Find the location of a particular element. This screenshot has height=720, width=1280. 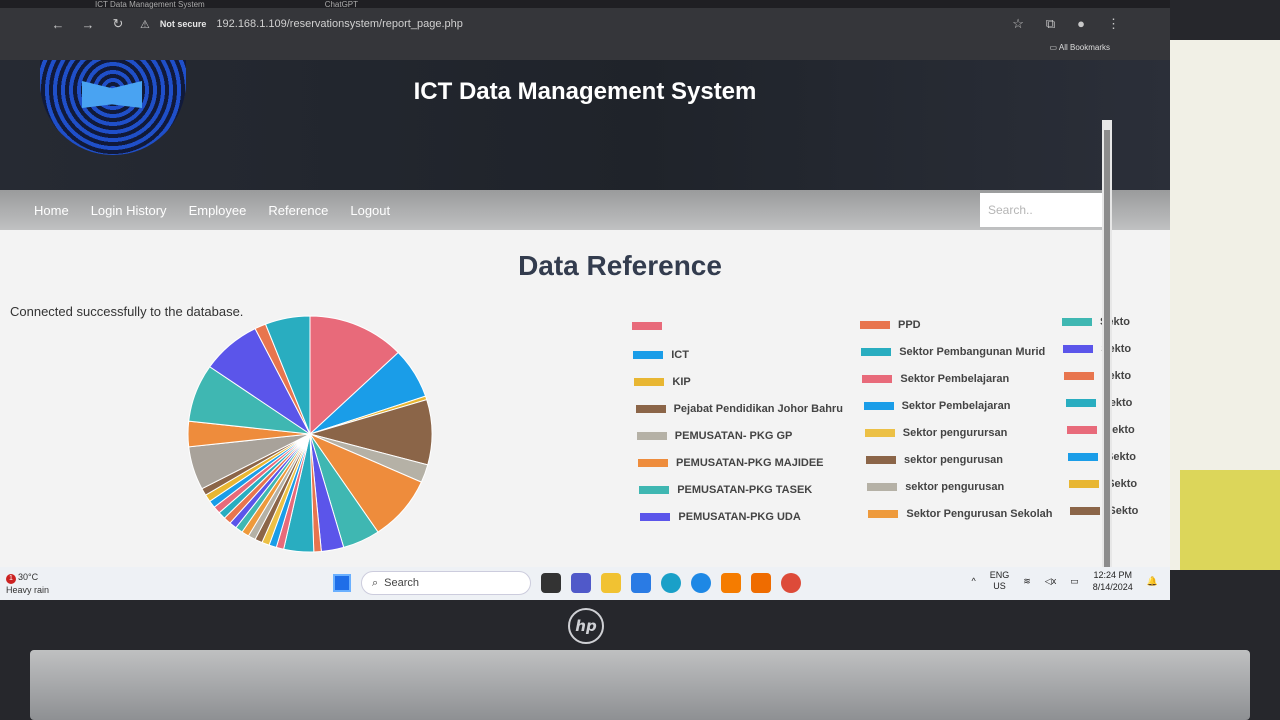

search-input is located at coordinates (1046, 210).